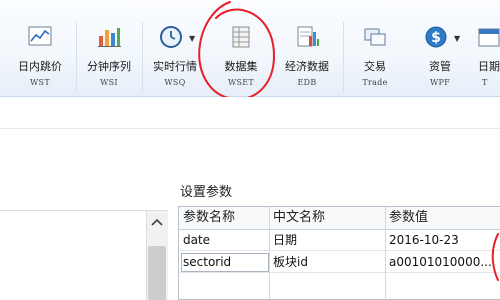  Describe the element at coordinates (40, 37) in the screenshot. I see `intraday-line-chart-icon` at that location.